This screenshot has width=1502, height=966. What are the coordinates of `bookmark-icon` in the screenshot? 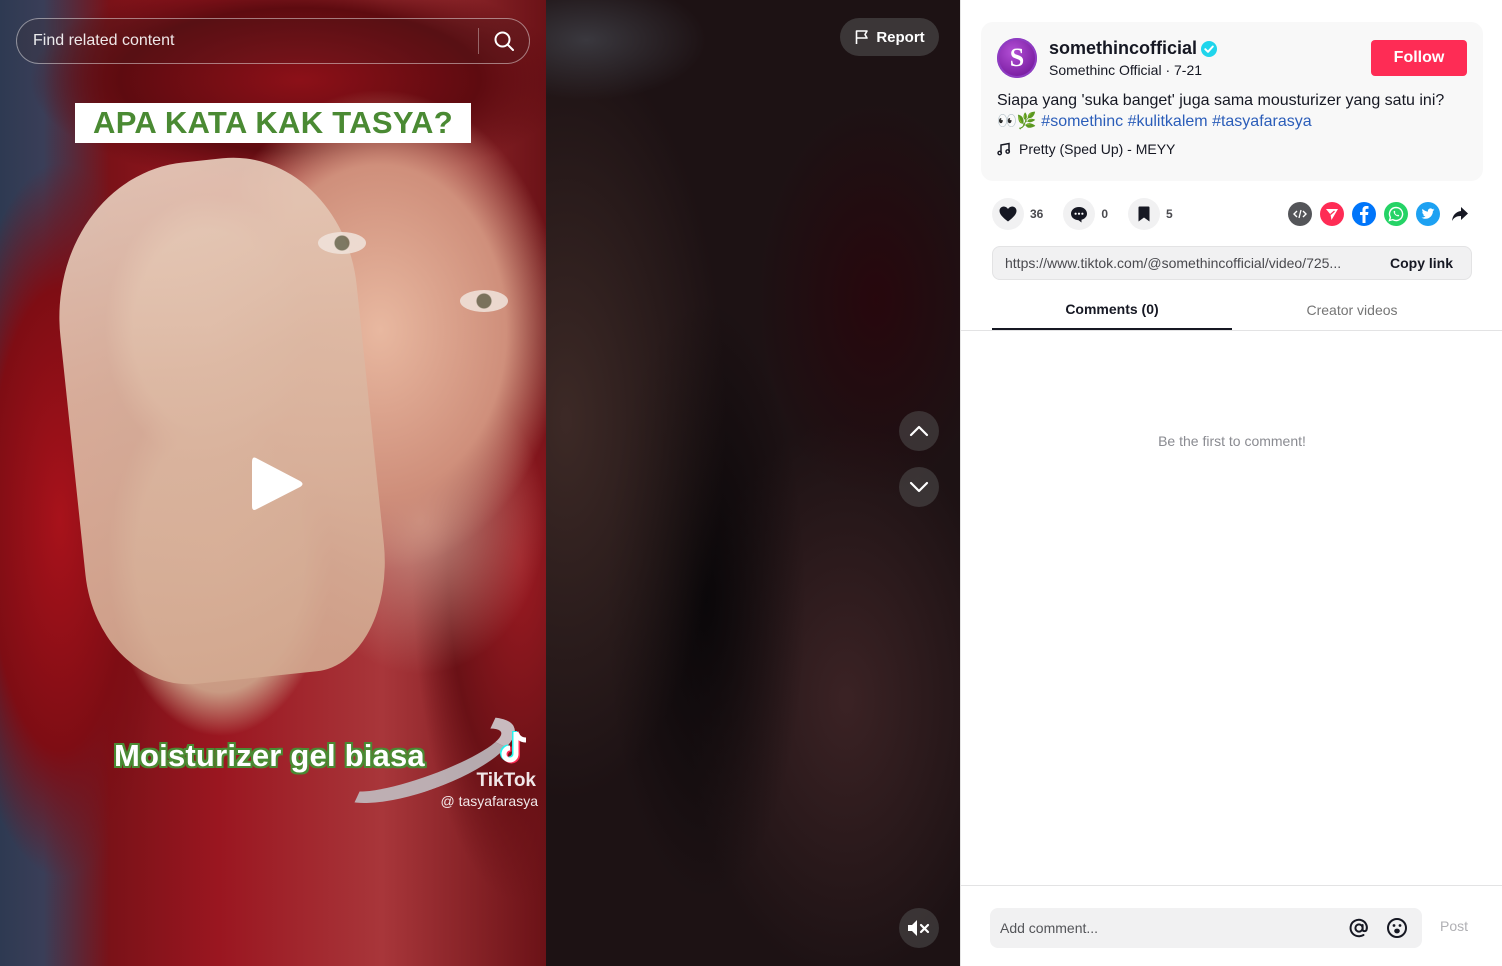 It's located at (1144, 214).